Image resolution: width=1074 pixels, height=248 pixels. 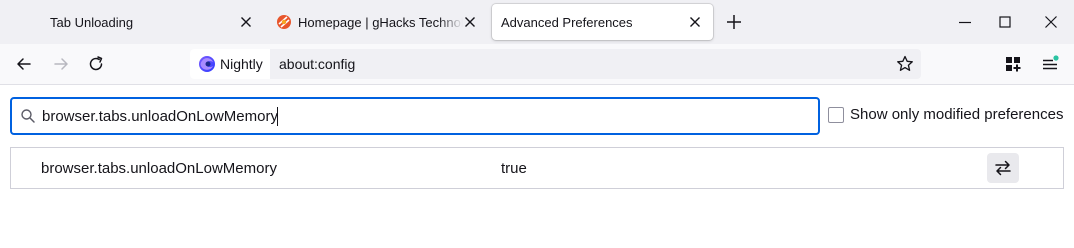 What do you see at coordinates (567, 22) in the screenshot?
I see `tab-title: Advanced Preferences` at bounding box center [567, 22].